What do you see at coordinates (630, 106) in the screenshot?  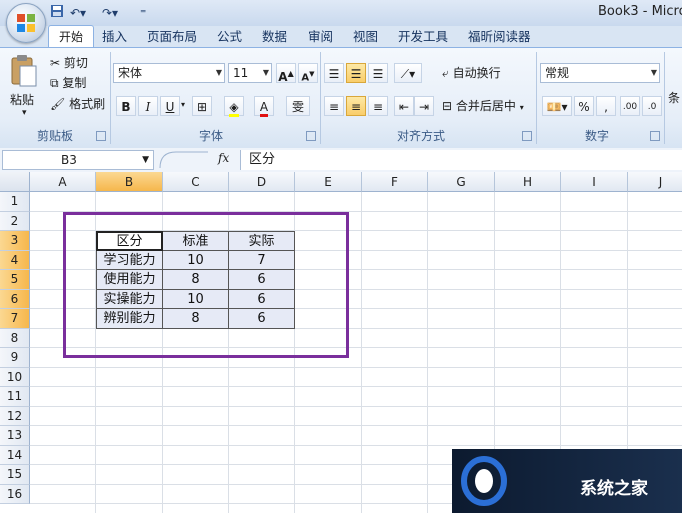 I see `increase-decimal-button: .00` at bounding box center [630, 106].